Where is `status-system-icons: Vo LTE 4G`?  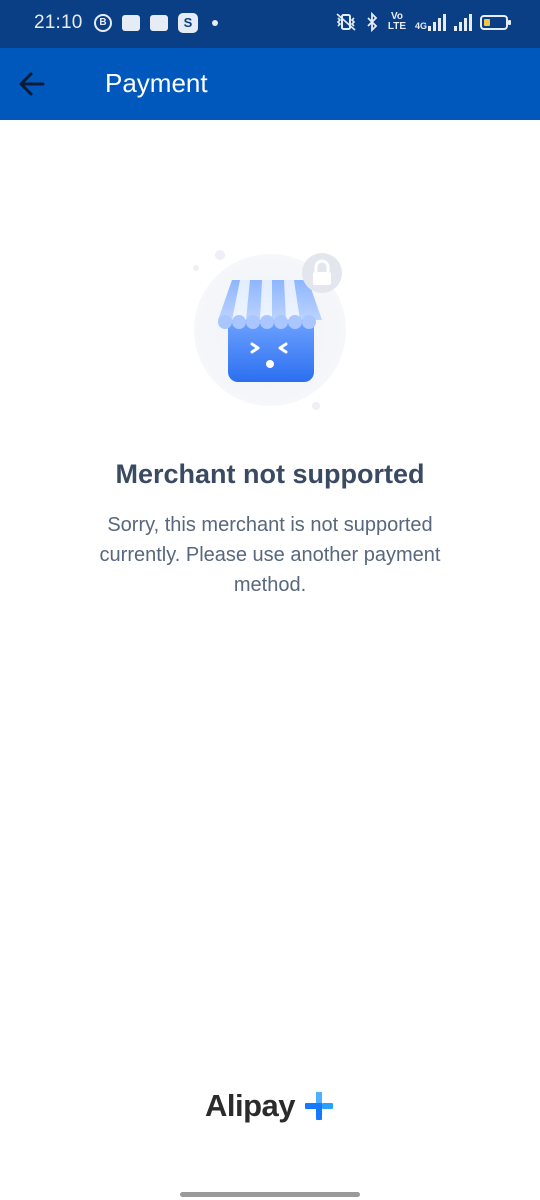 status-system-icons: Vo LTE 4G is located at coordinates (423, 21).